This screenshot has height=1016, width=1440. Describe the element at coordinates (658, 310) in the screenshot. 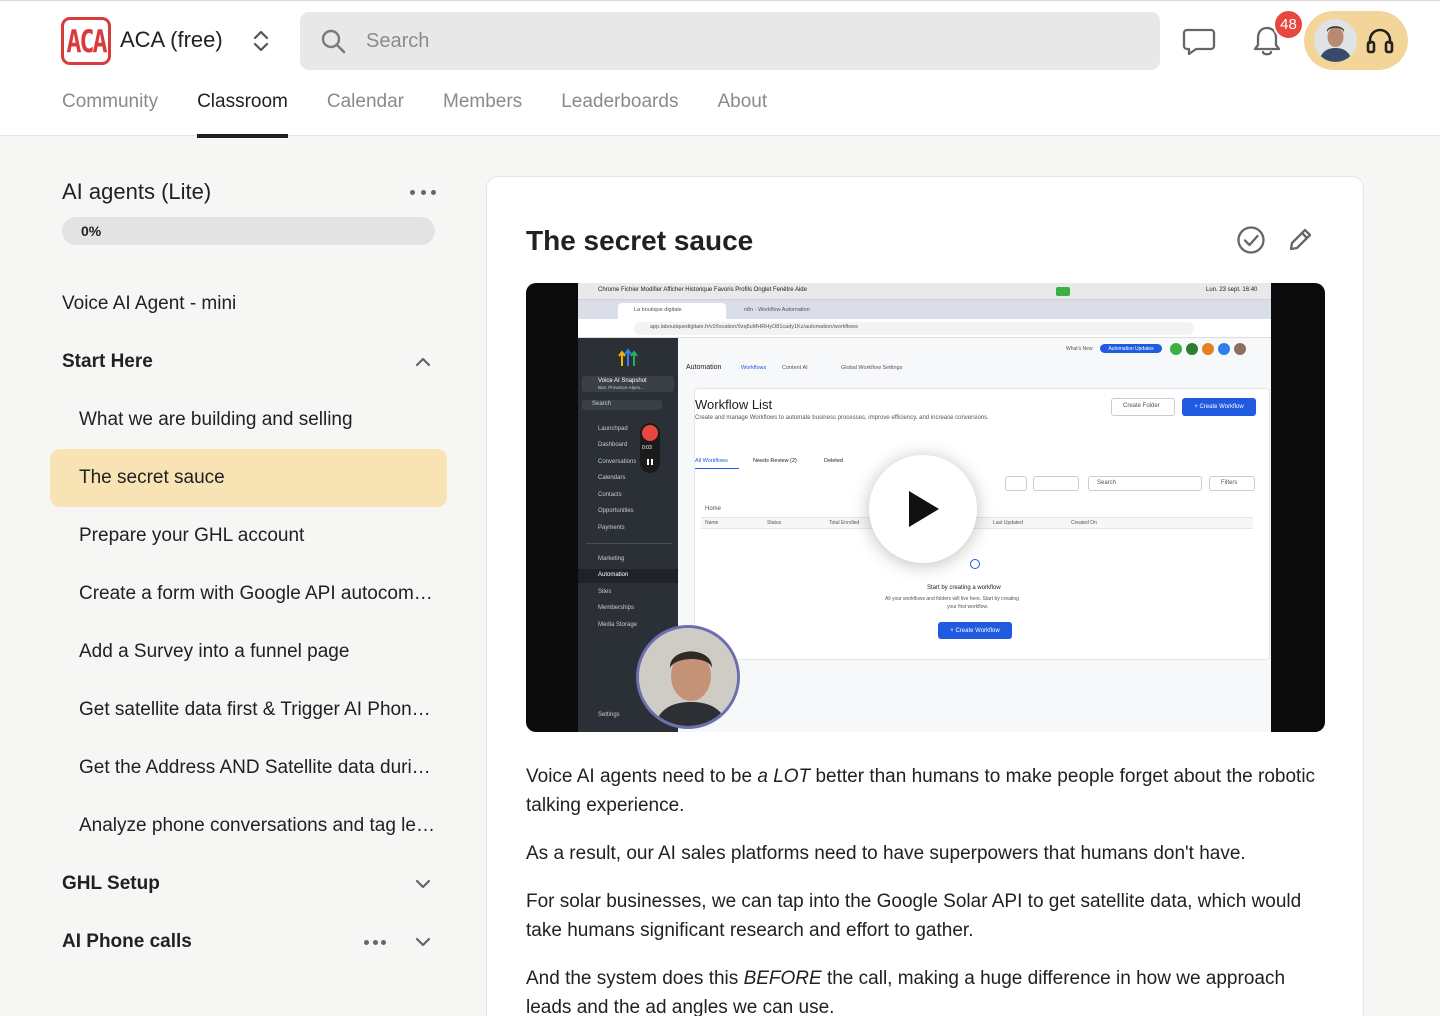

I see `browser-tab-1: La boutique digitale` at that location.